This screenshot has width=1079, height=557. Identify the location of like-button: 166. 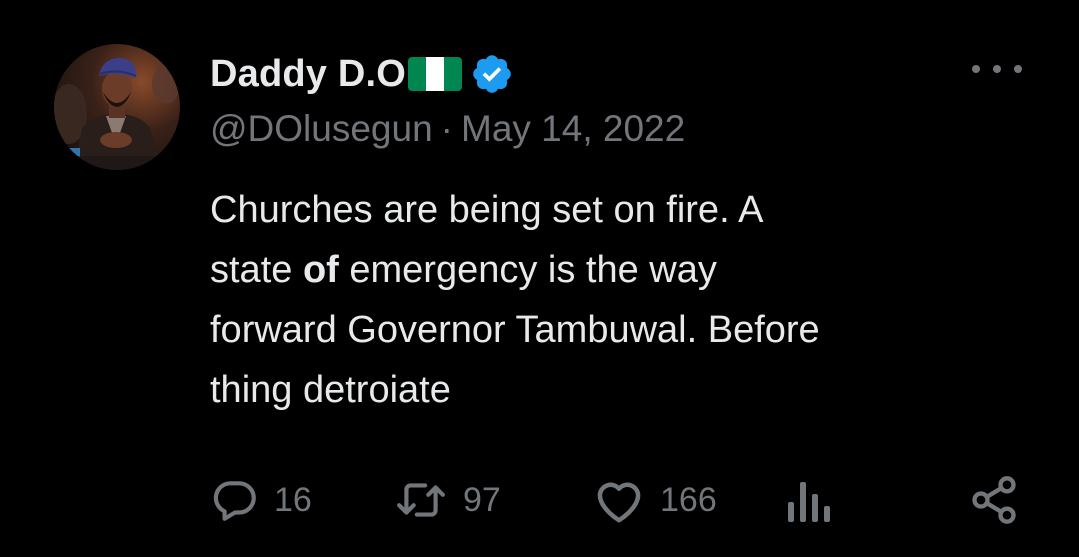
(654, 500).